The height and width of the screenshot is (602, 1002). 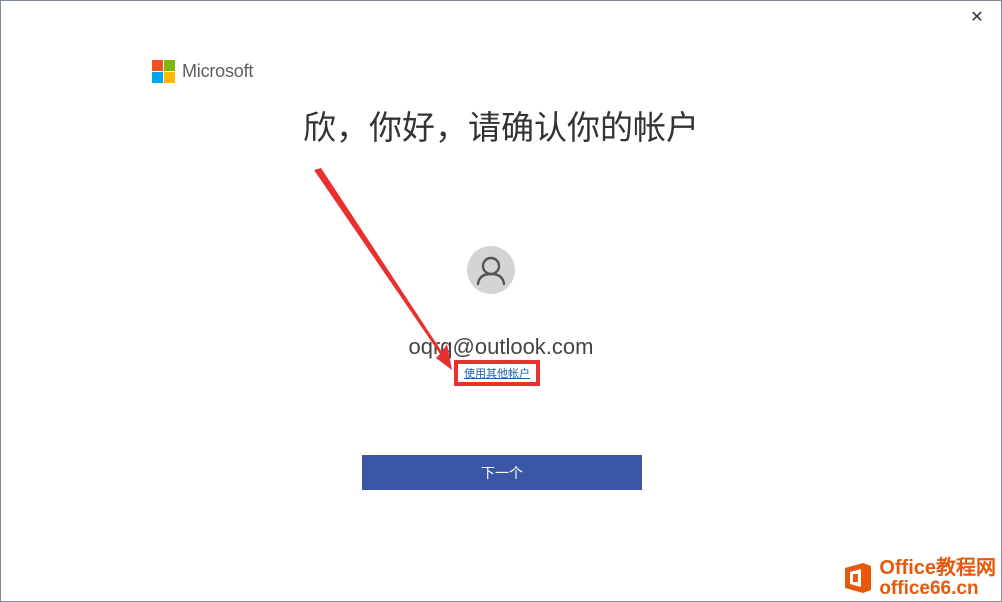 I want to click on watermark: Office教程网 office66.cn, so click(x=918, y=578).